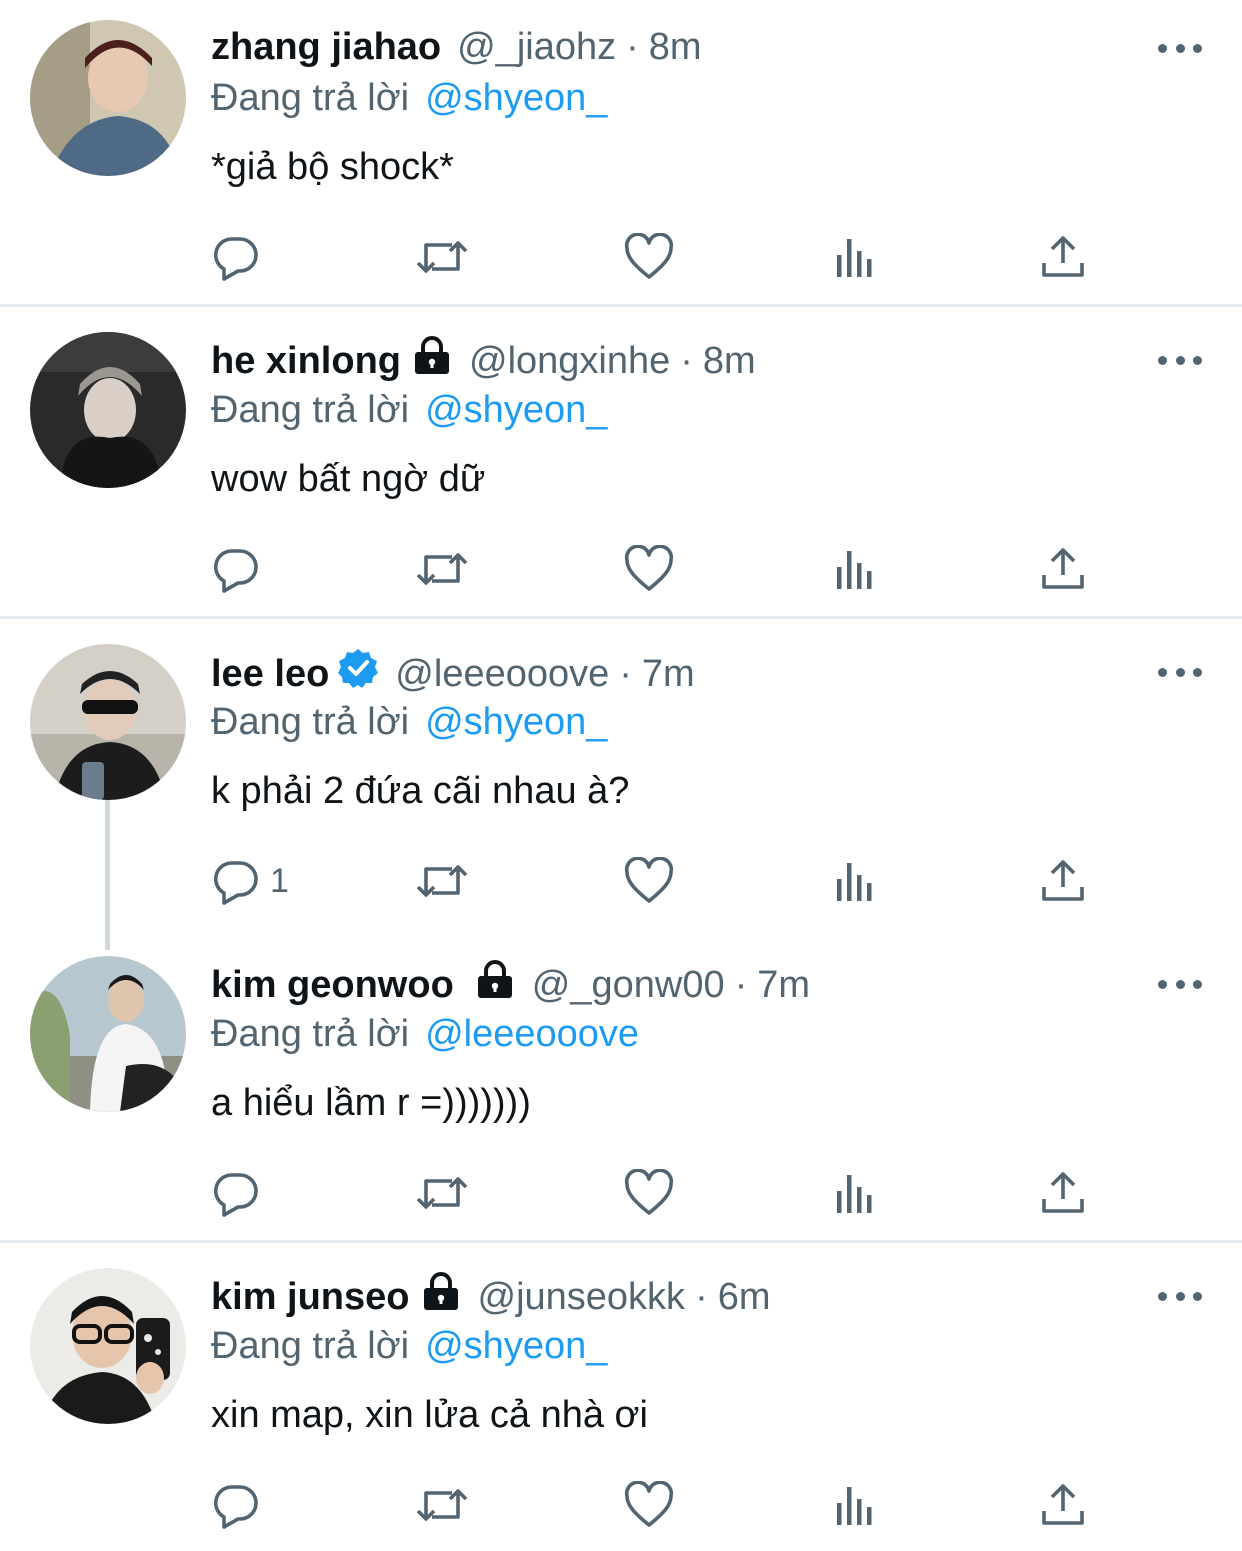 This screenshot has width=1242, height=1551. What do you see at coordinates (569, 361) in the screenshot?
I see `user-handle: @longxinhe` at bounding box center [569, 361].